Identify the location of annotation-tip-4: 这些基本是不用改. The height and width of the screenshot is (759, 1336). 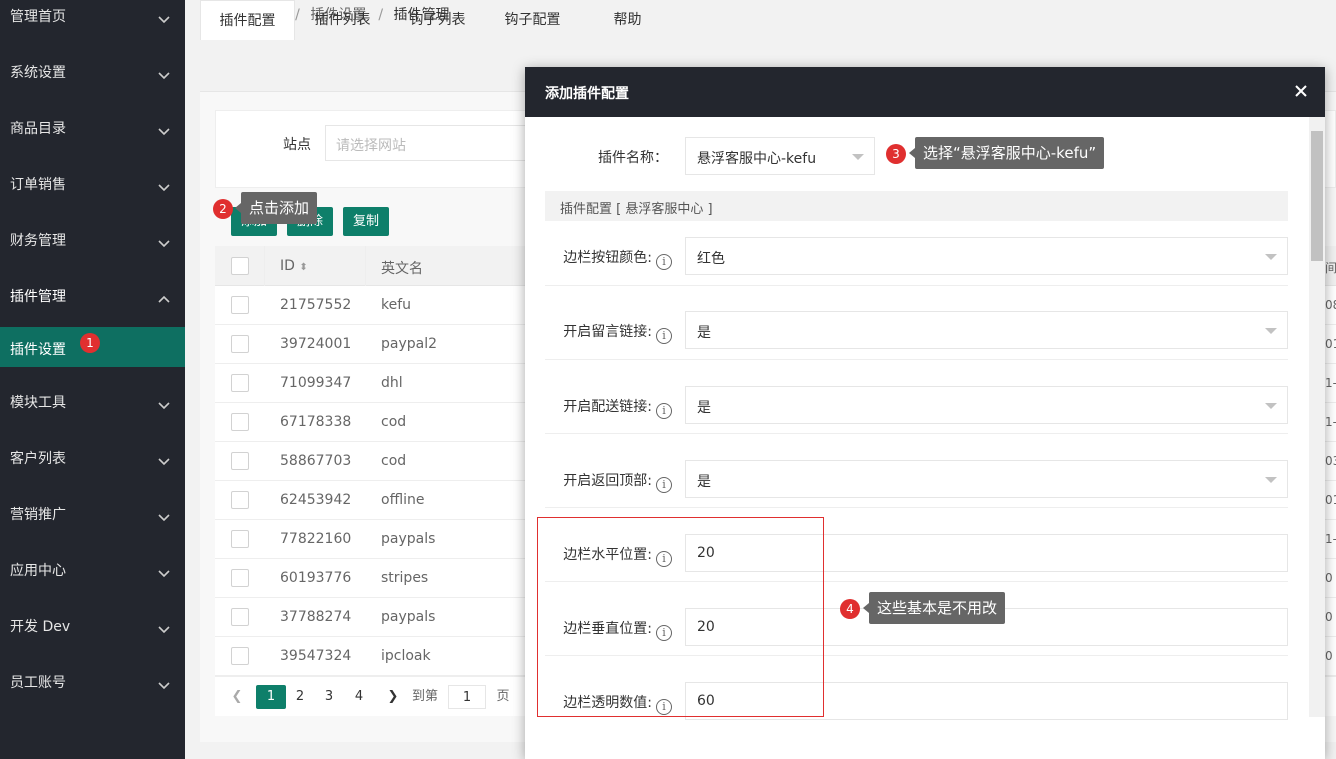
(934, 608).